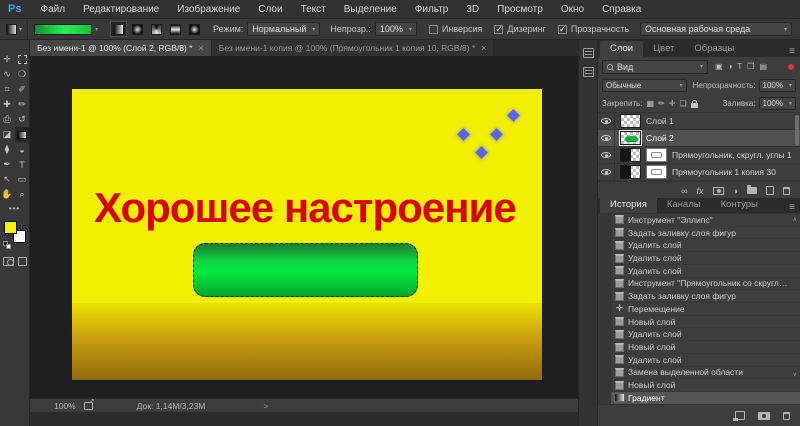  Describe the element at coordinates (786, 415) in the screenshot. I see `delete-state-icon` at that location.